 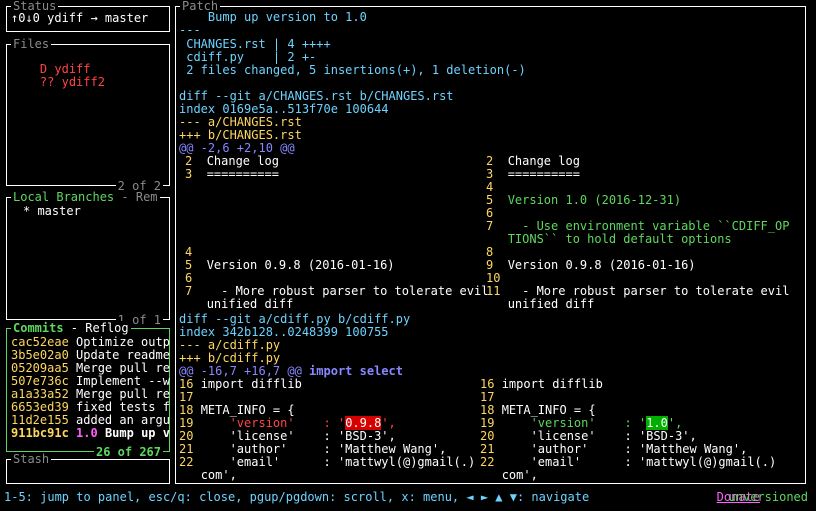 What do you see at coordinates (40, 355) in the screenshot?
I see `commit-sha: 3b5e02a0` at bounding box center [40, 355].